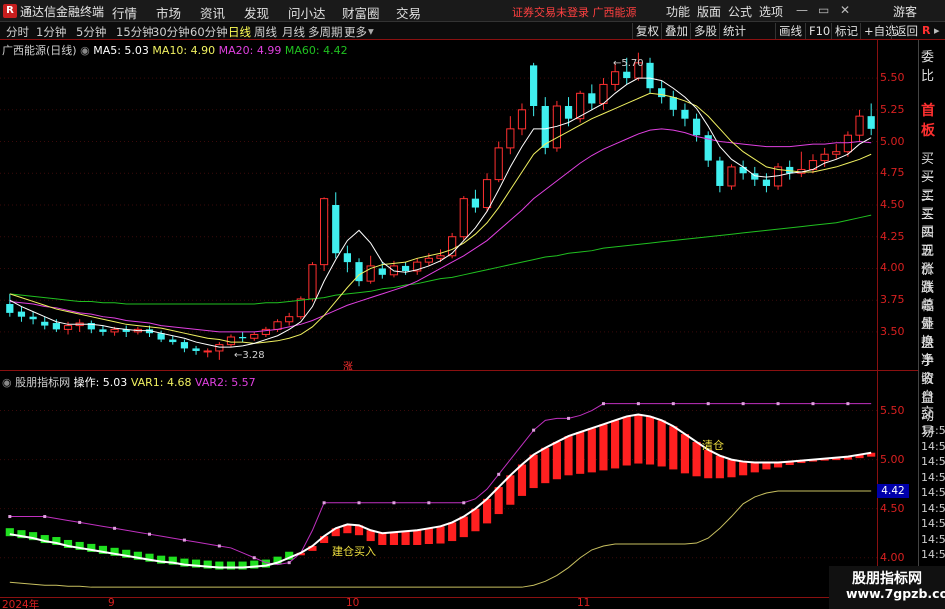  Describe the element at coordinates (135, 32) in the screenshot. I see `period-tab-15min: 15分钟` at that location.